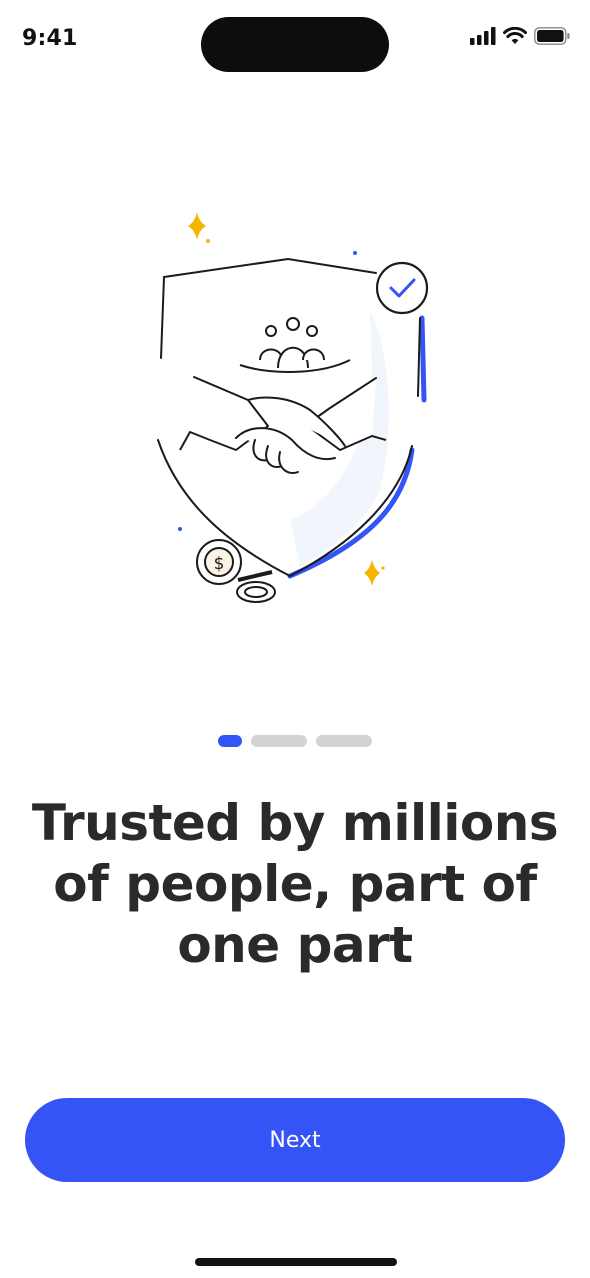 The image size is (590, 1278). Describe the element at coordinates (552, 36) in the screenshot. I see `battery-icon` at that location.